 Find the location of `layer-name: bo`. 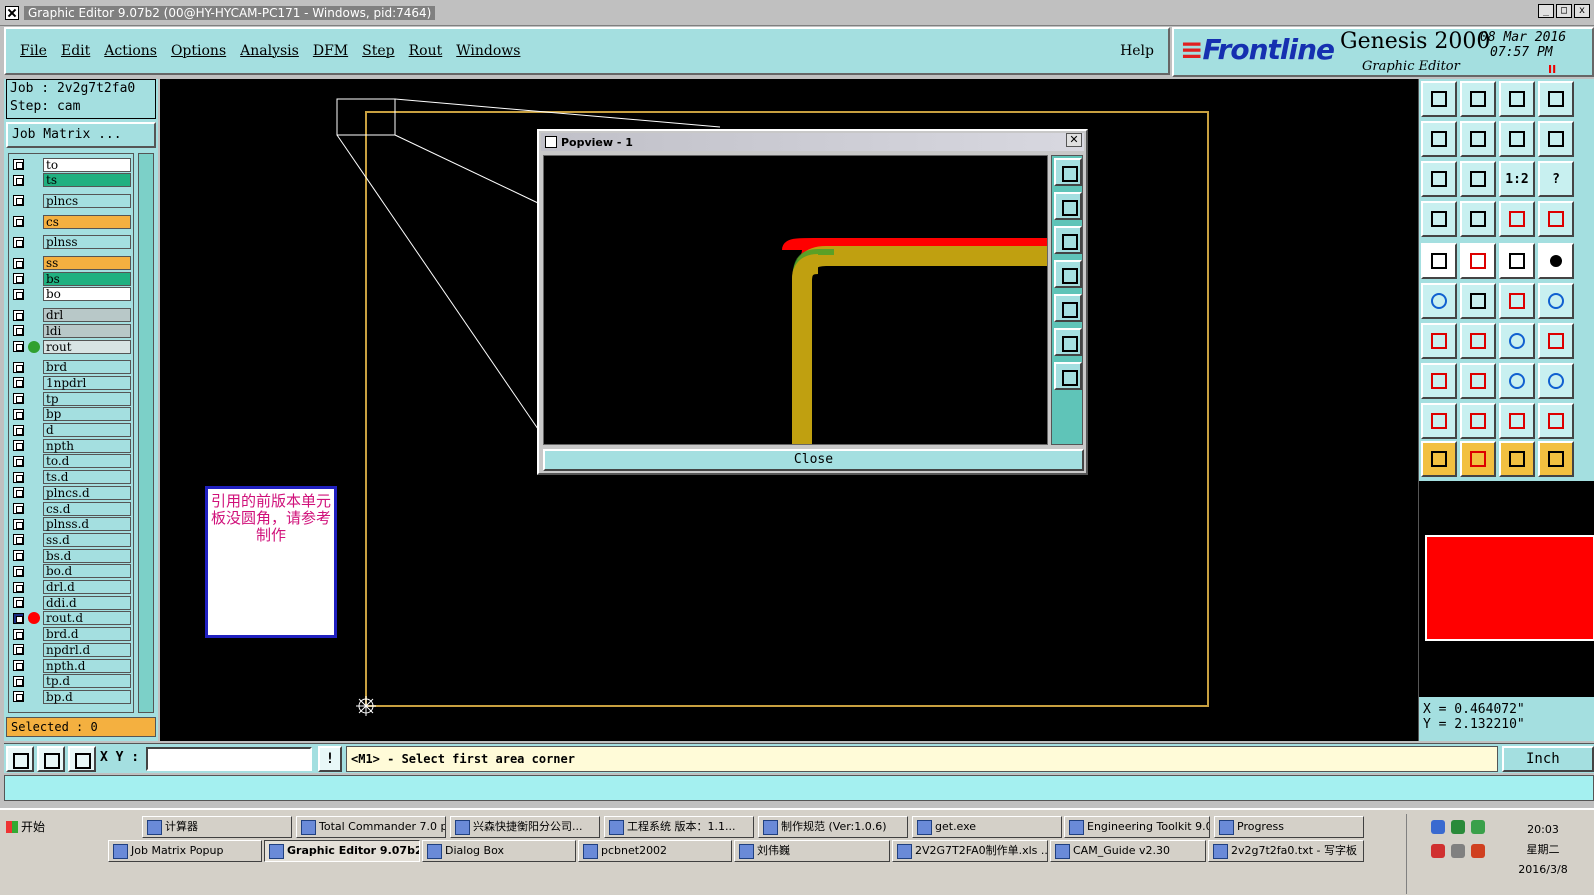

layer-name: bo is located at coordinates (87, 294).